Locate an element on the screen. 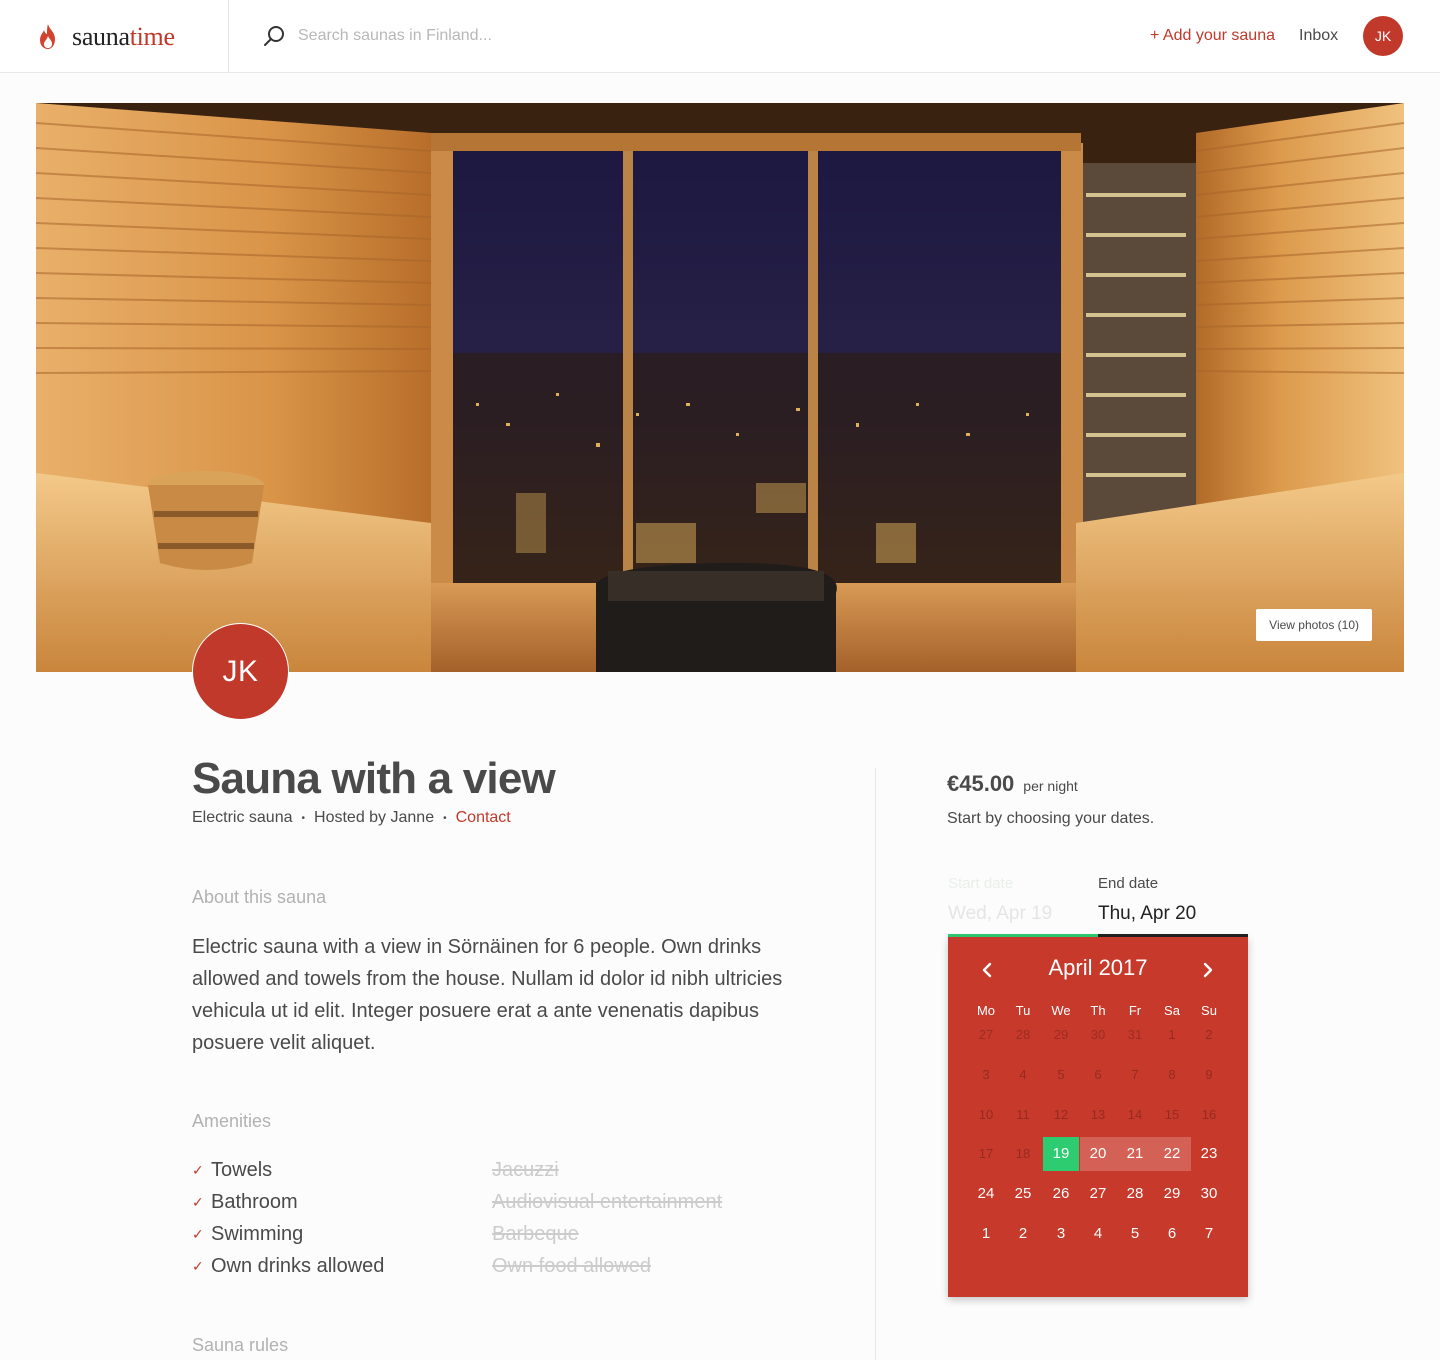 Image resolution: width=1440 pixels, height=1360 pixels. calendar-day: 23 is located at coordinates (1209, 1154).